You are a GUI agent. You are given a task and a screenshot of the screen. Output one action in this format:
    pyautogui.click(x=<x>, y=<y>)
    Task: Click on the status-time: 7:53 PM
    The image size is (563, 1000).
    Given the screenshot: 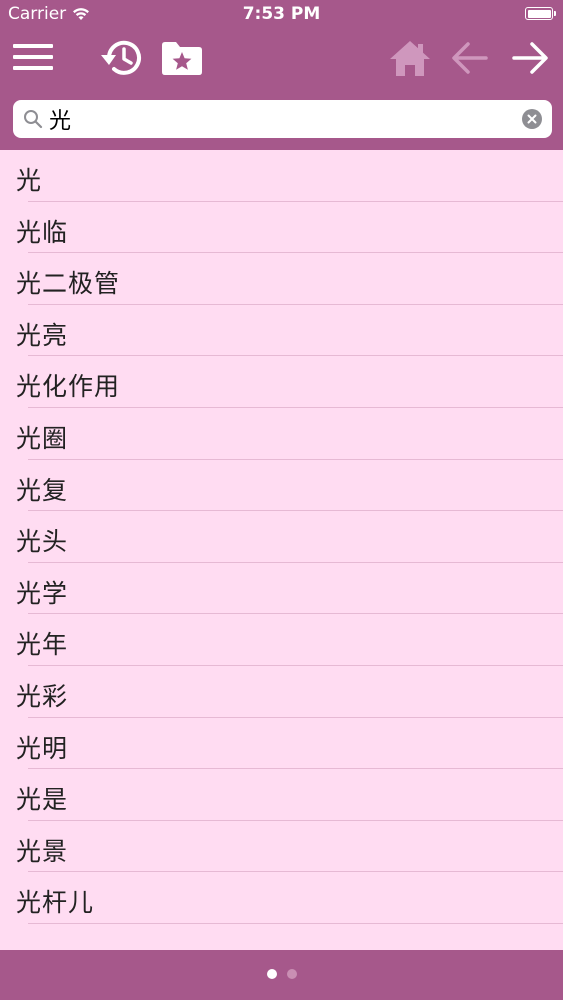 What is the action you would take?
    pyautogui.click(x=281, y=14)
    